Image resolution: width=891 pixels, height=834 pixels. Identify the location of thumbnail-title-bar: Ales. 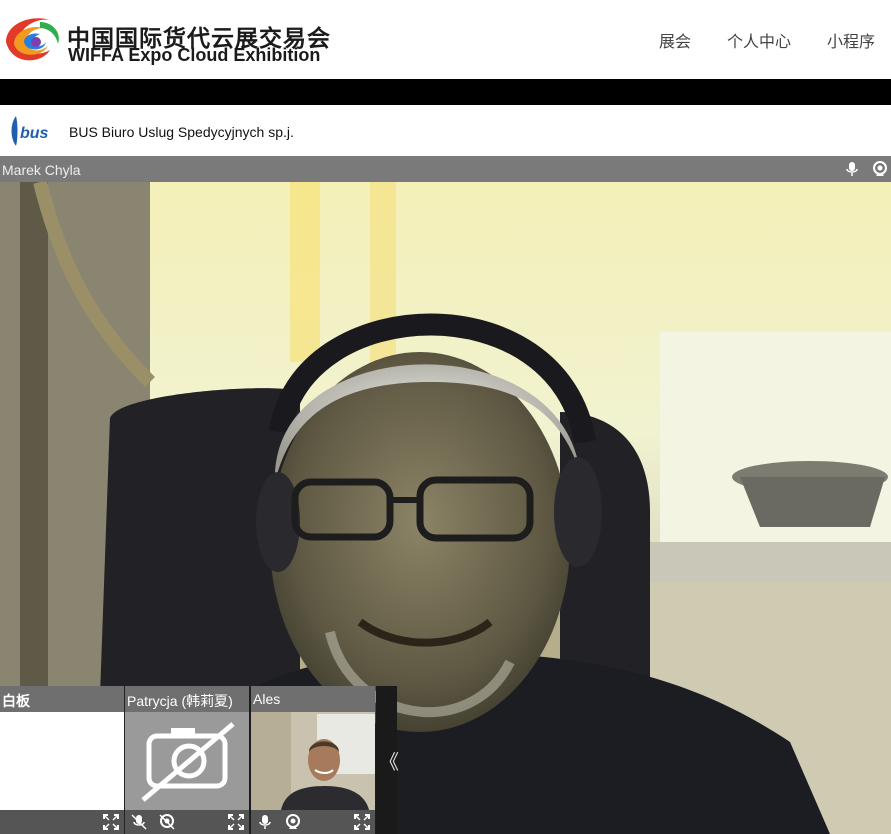
(313, 699).